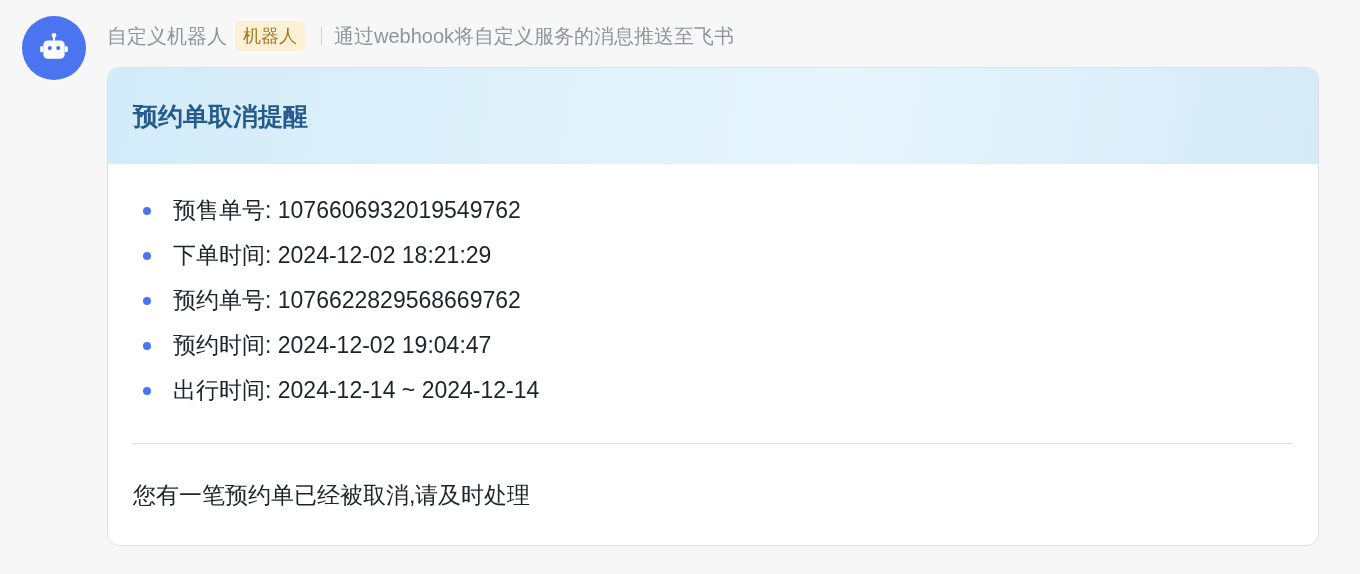 The image size is (1360, 574). What do you see at coordinates (220, 116) in the screenshot?
I see `card-title: 预约单取消提醒` at bounding box center [220, 116].